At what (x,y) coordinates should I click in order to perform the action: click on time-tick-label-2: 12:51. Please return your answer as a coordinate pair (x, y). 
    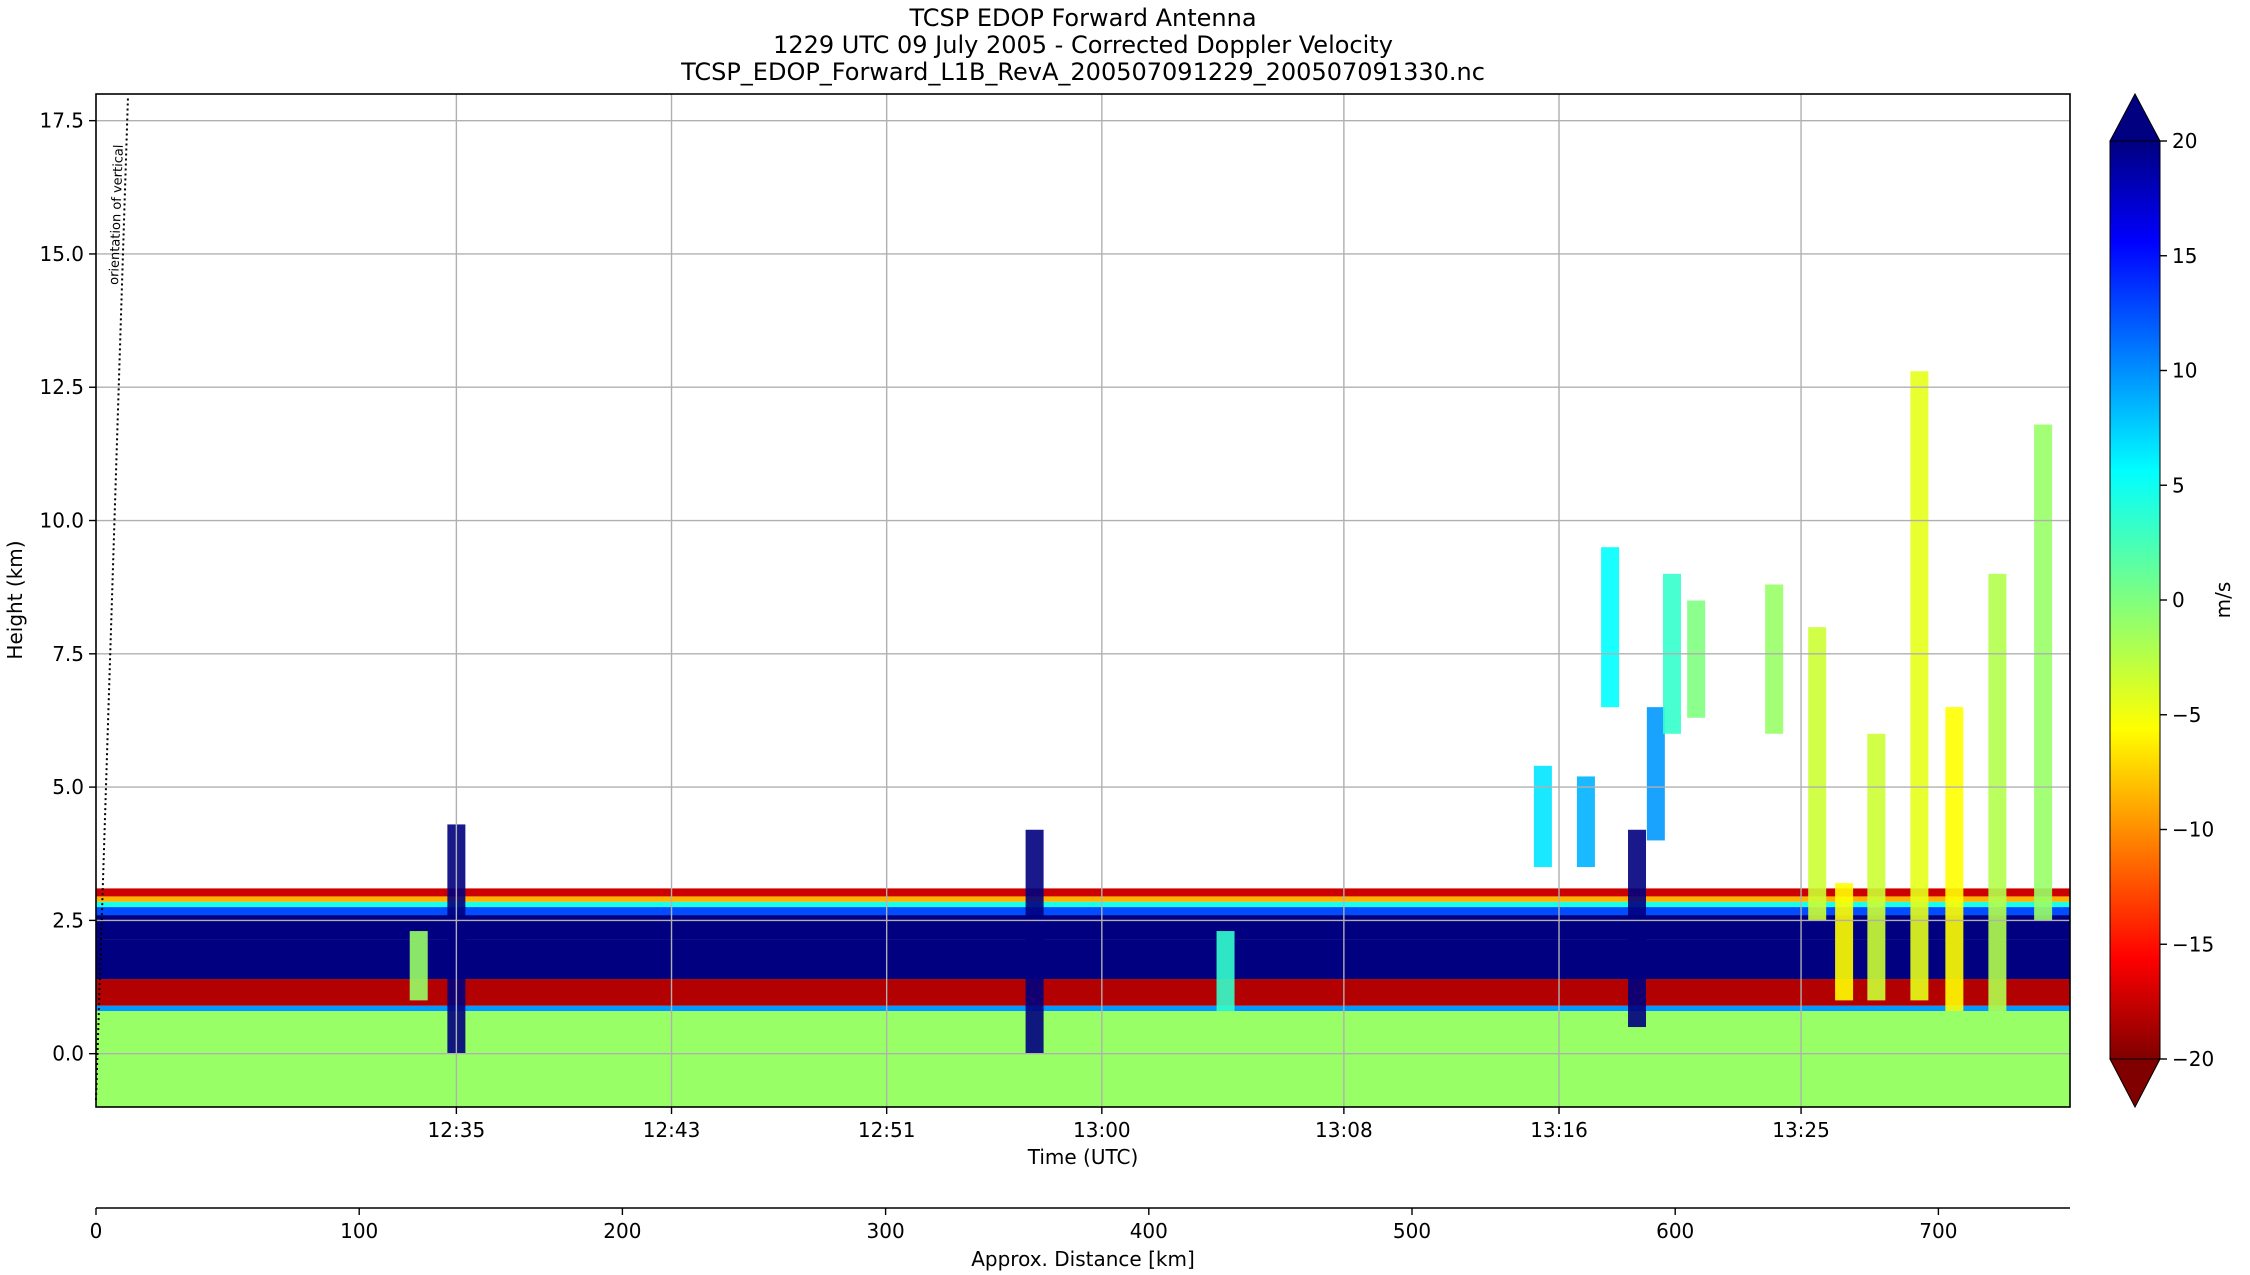
    Looking at the image, I should click on (887, 1130).